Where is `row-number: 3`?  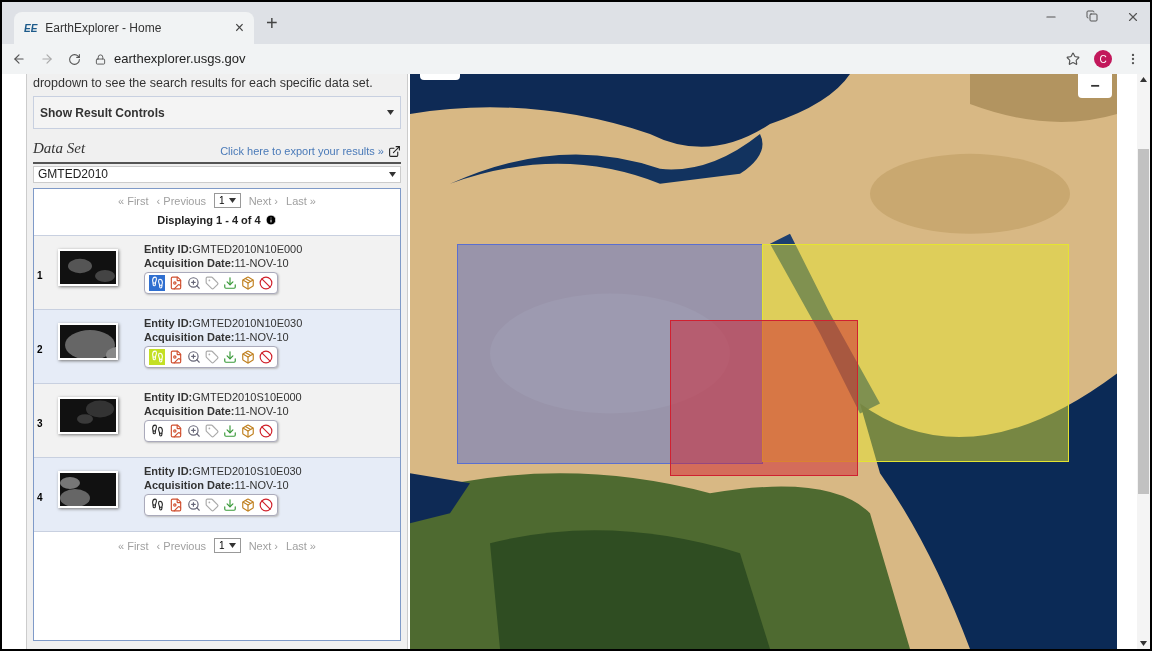 row-number: 3 is located at coordinates (40, 423).